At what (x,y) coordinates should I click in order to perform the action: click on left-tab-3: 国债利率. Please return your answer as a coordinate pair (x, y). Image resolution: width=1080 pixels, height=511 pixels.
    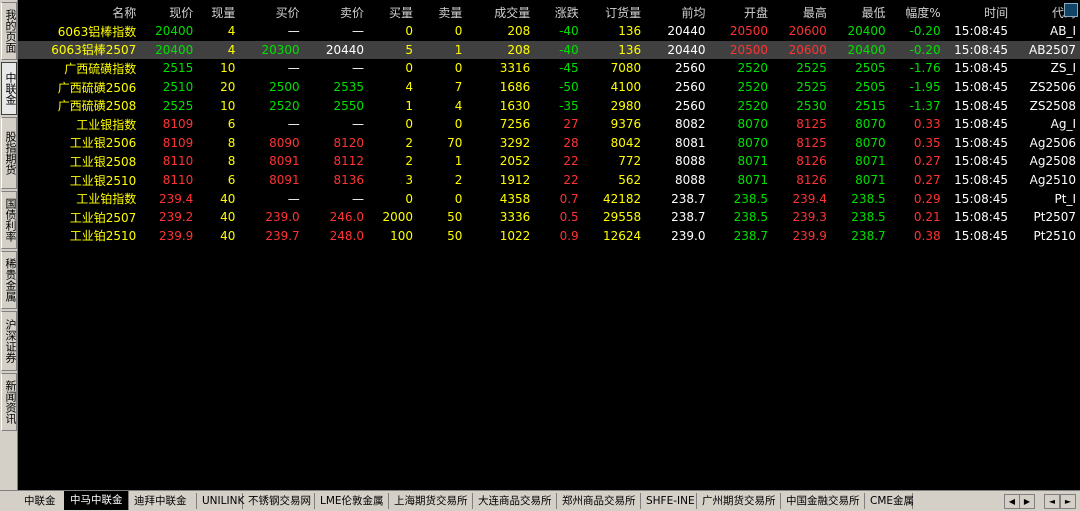
    Looking at the image, I should click on (9, 220).